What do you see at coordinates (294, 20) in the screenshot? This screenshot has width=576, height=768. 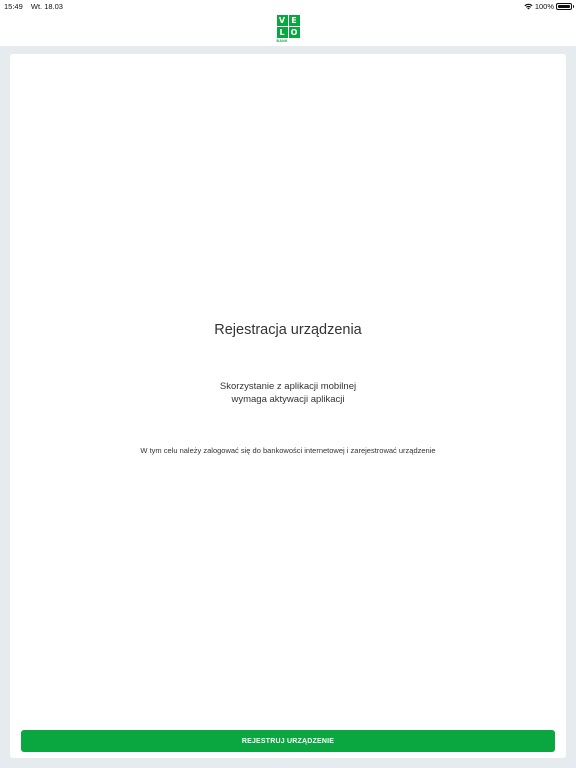 I see `logo-letter-e: E` at bounding box center [294, 20].